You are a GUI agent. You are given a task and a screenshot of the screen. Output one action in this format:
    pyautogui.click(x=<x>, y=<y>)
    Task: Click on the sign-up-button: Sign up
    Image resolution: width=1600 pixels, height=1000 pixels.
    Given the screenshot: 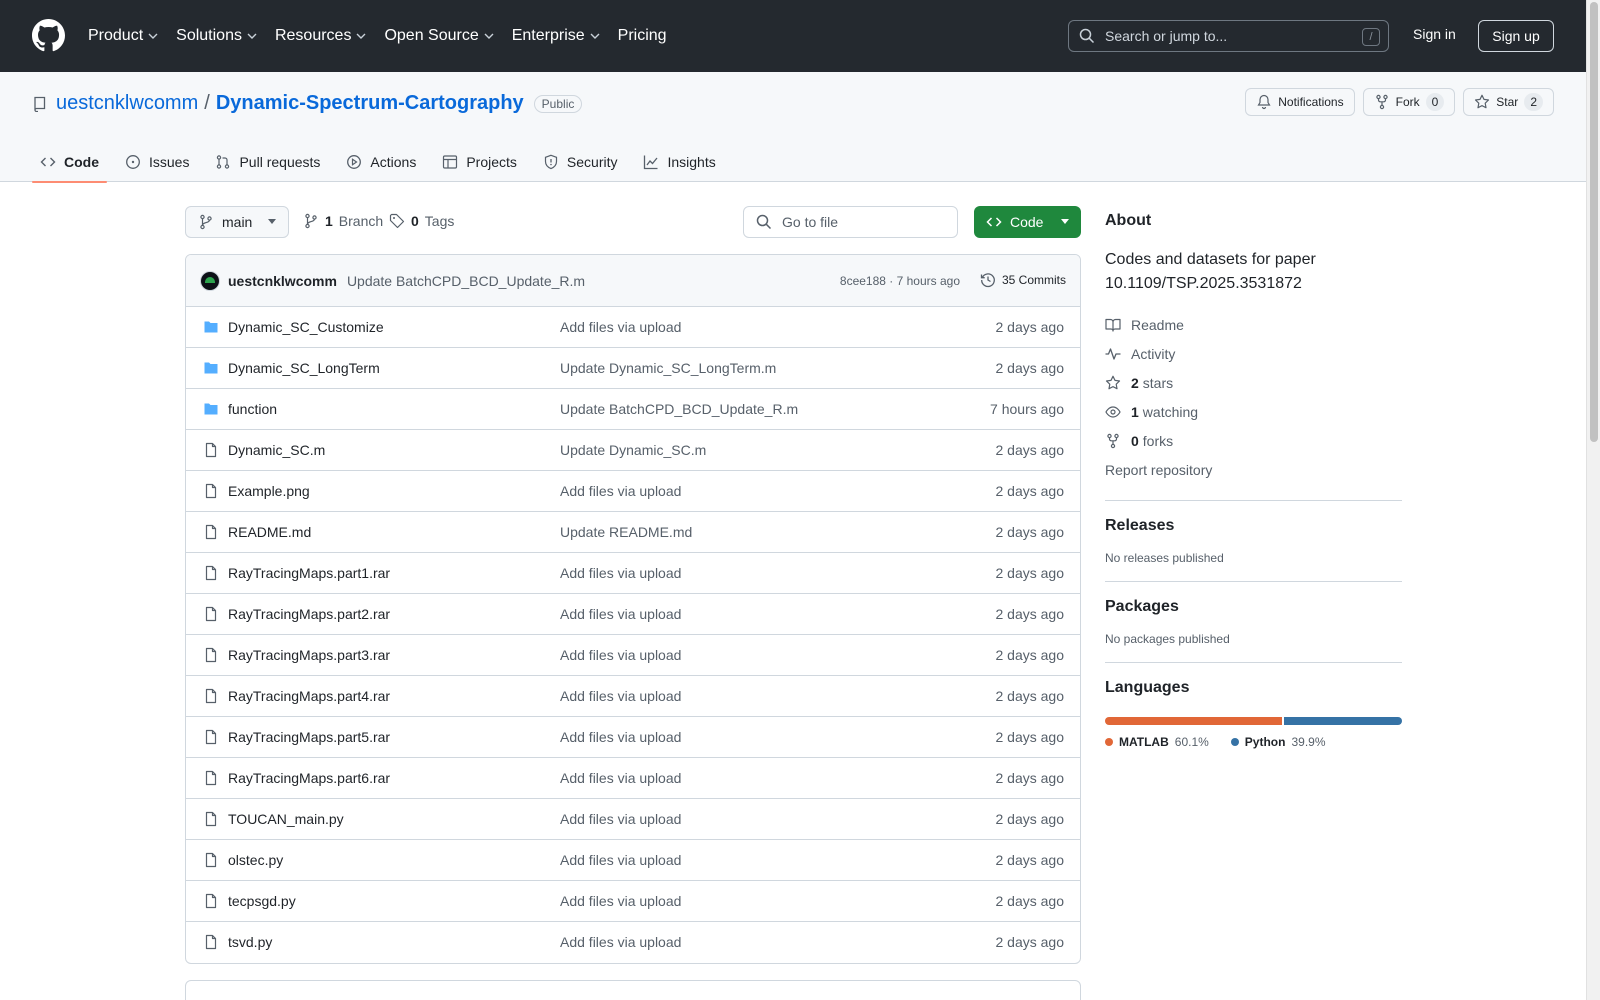 What is the action you would take?
    pyautogui.click(x=1516, y=36)
    